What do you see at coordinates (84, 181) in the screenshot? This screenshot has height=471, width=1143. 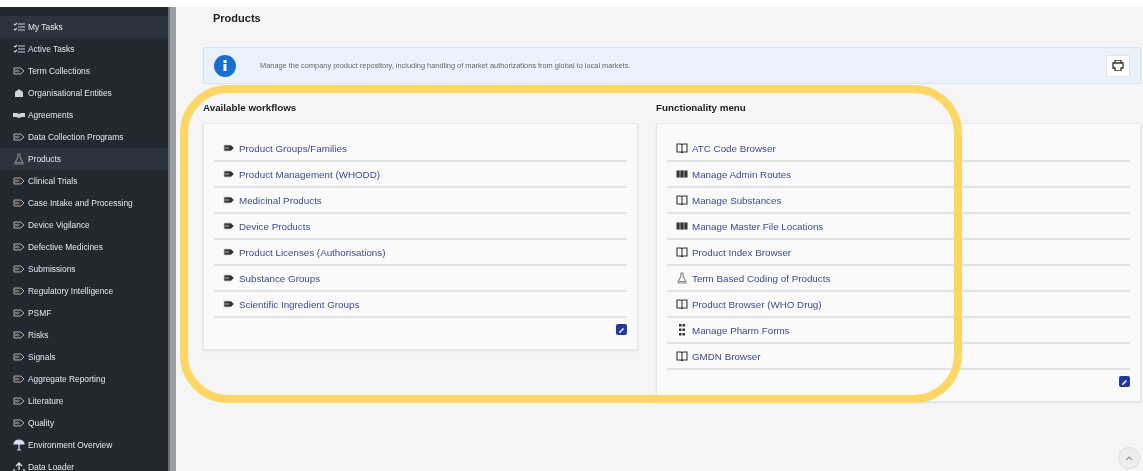 I see `sidebar-item: Clinical Trials` at bounding box center [84, 181].